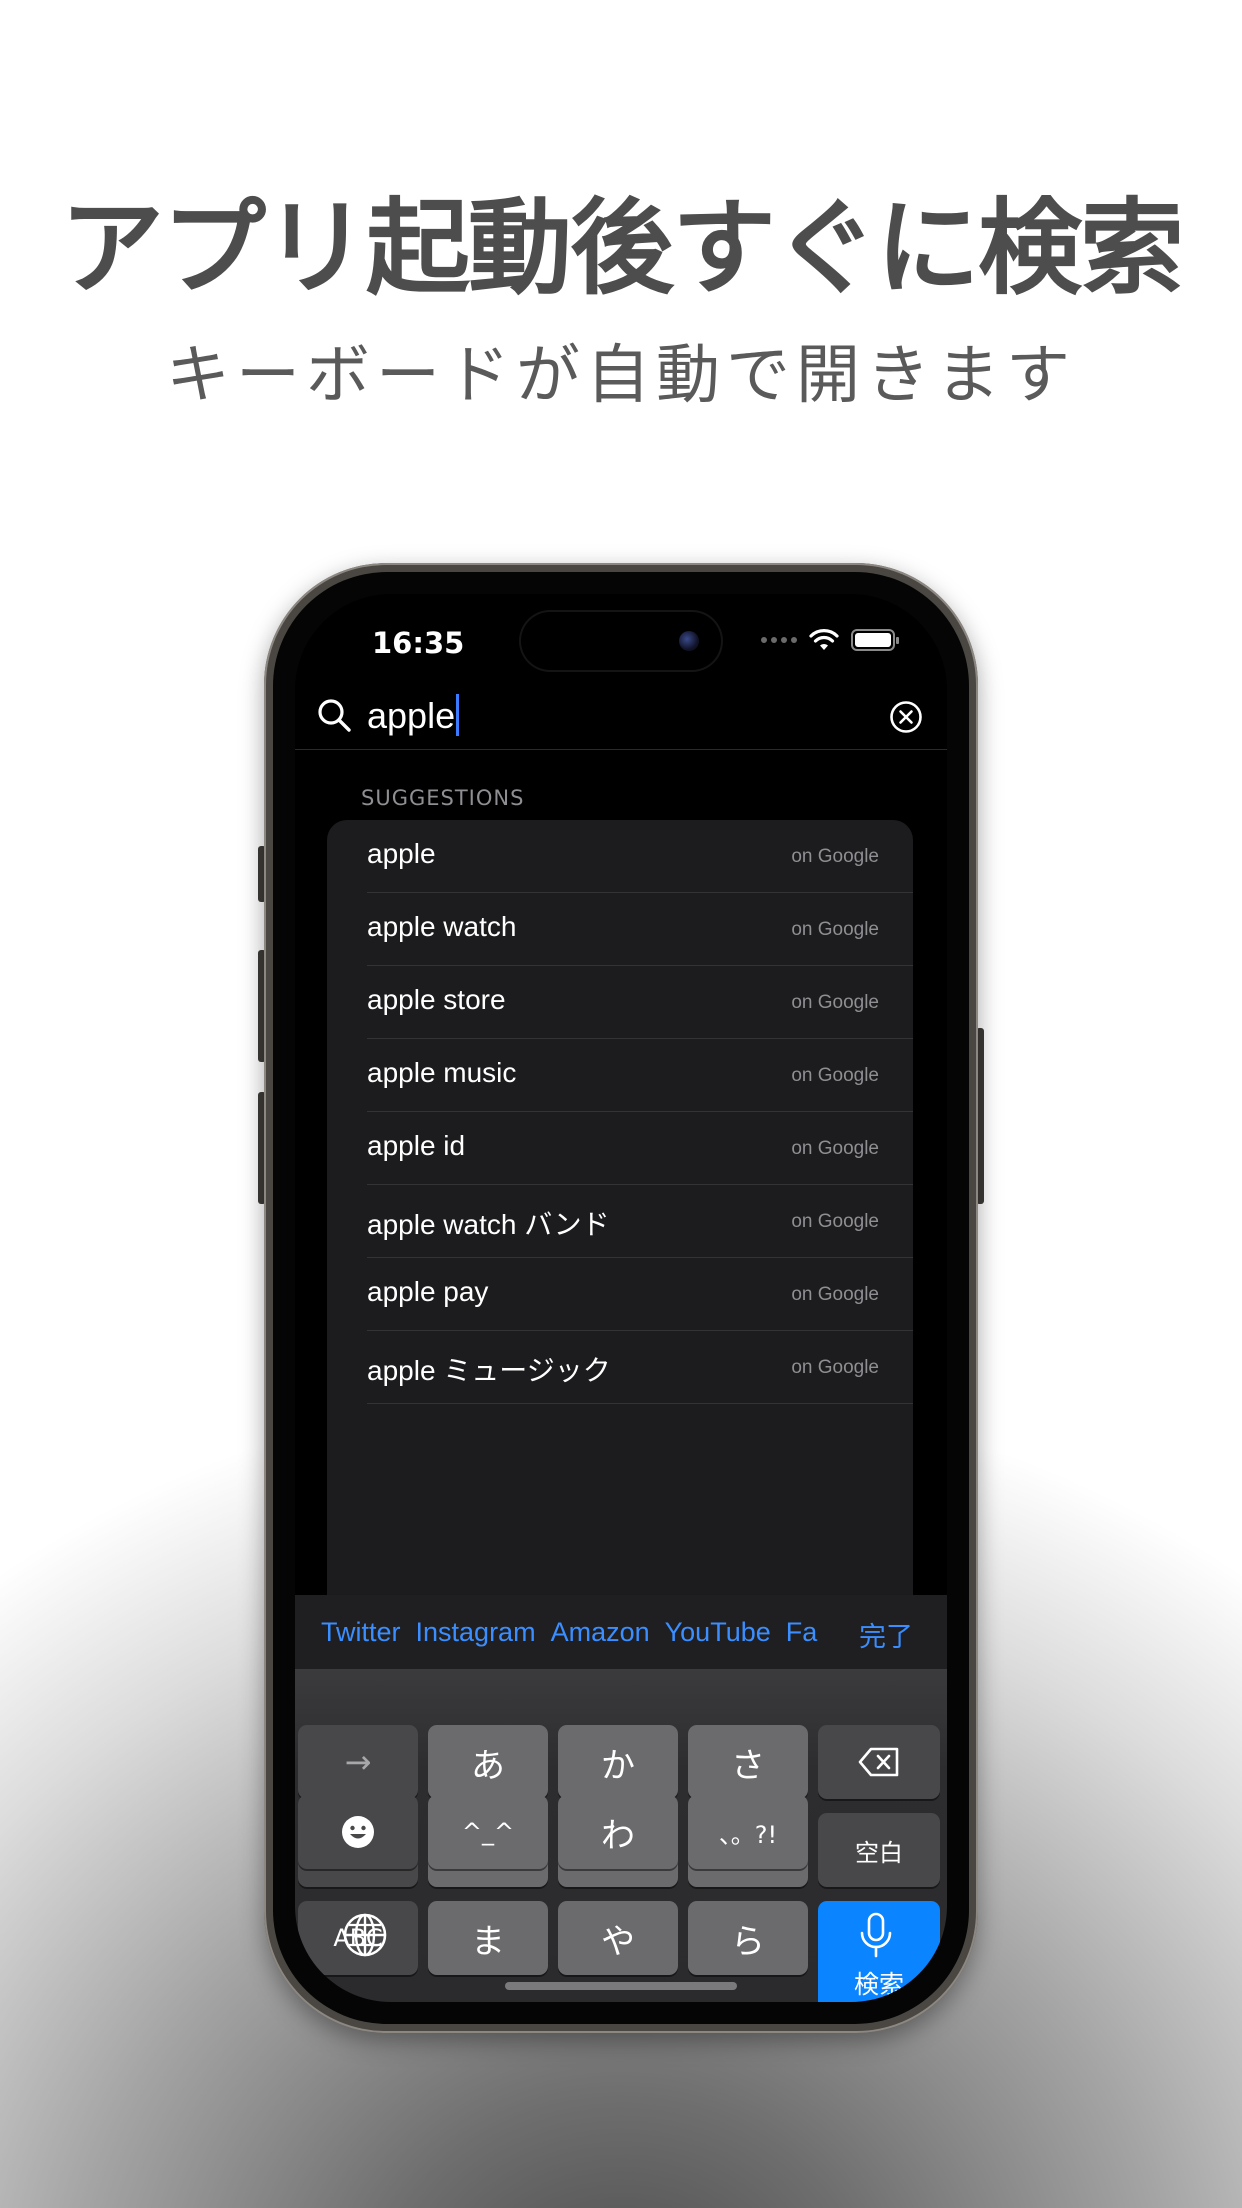 The image size is (1242, 2208). Describe the element at coordinates (640, 1221) in the screenshot. I see `suggestion-row: apple watch バンド on Google` at that location.